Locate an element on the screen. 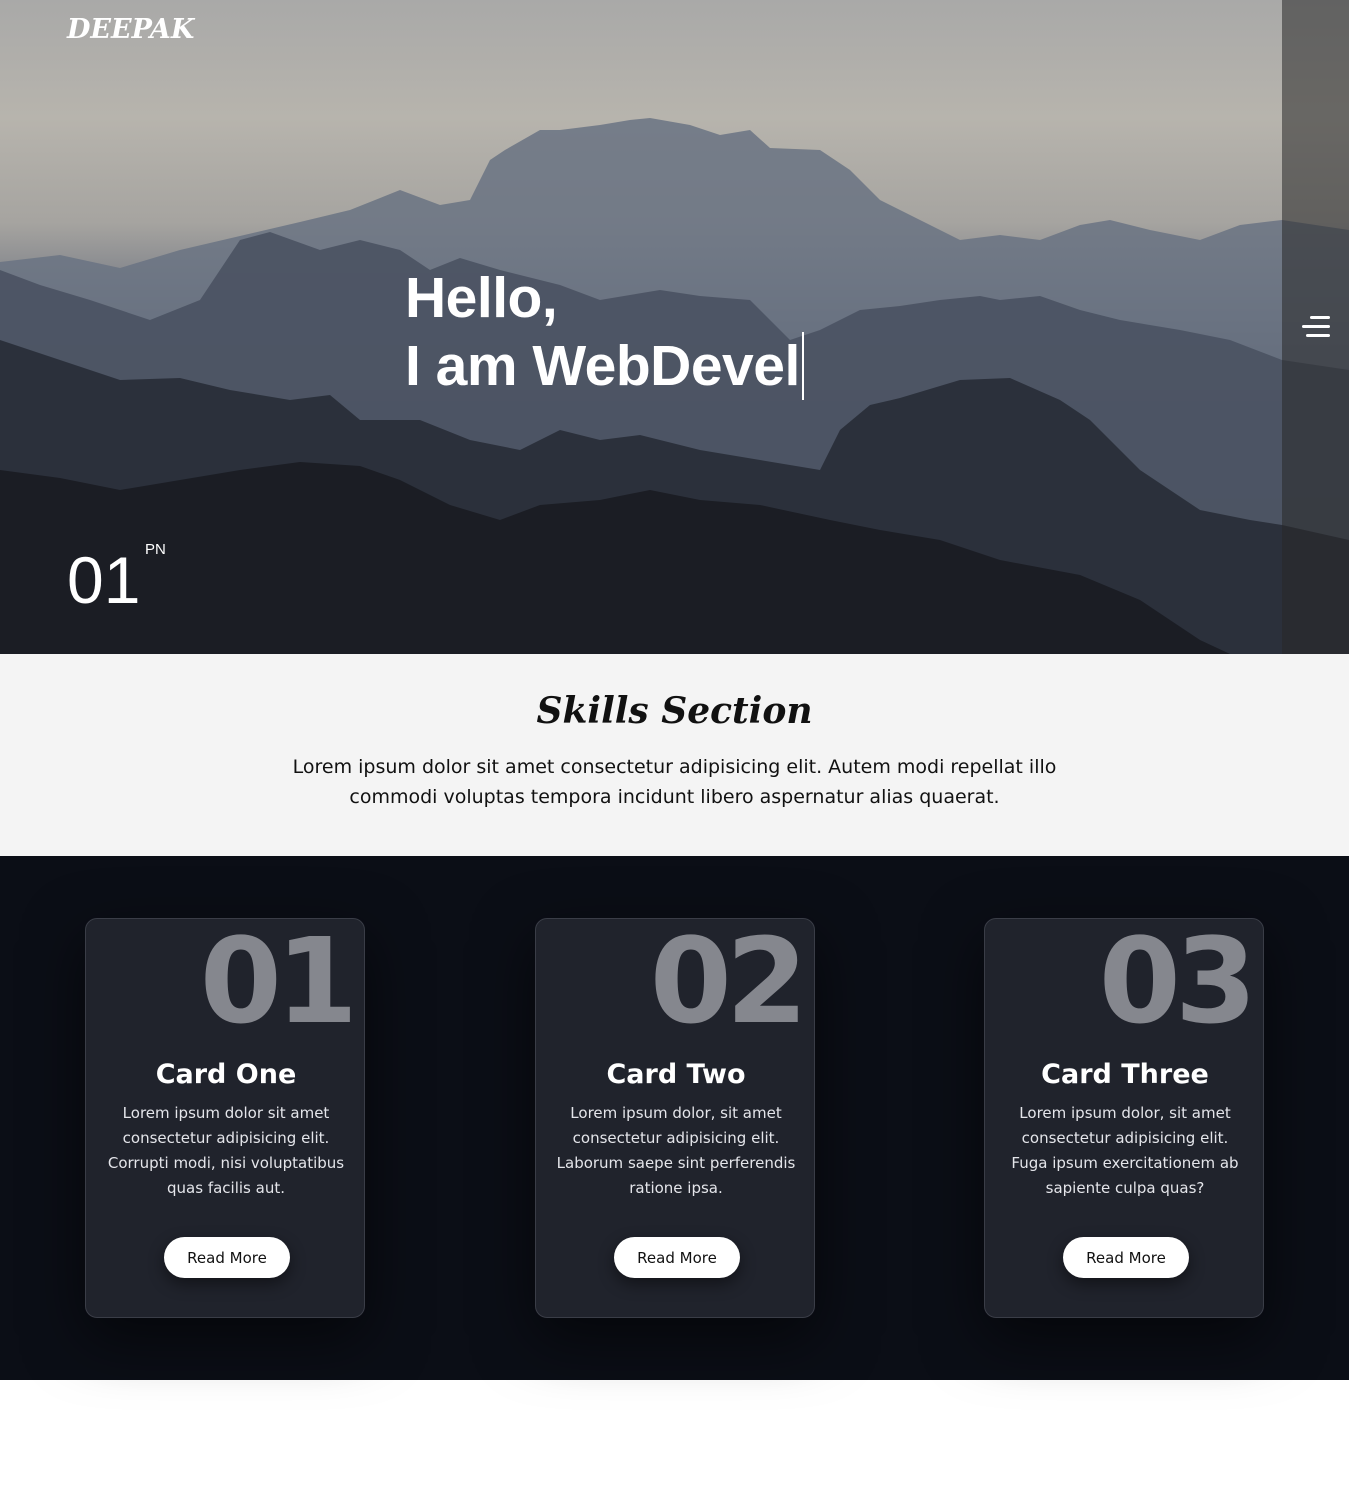 This screenshot has height=1504, width=1349. hero-greeting: Hello, is located at coordinates (481, 298).